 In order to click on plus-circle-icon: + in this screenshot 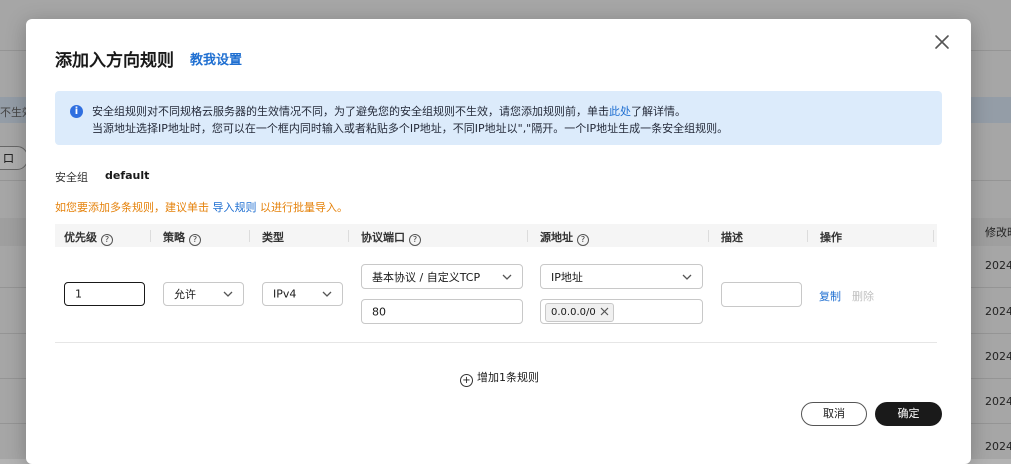, I will do `click(466, 380)`.